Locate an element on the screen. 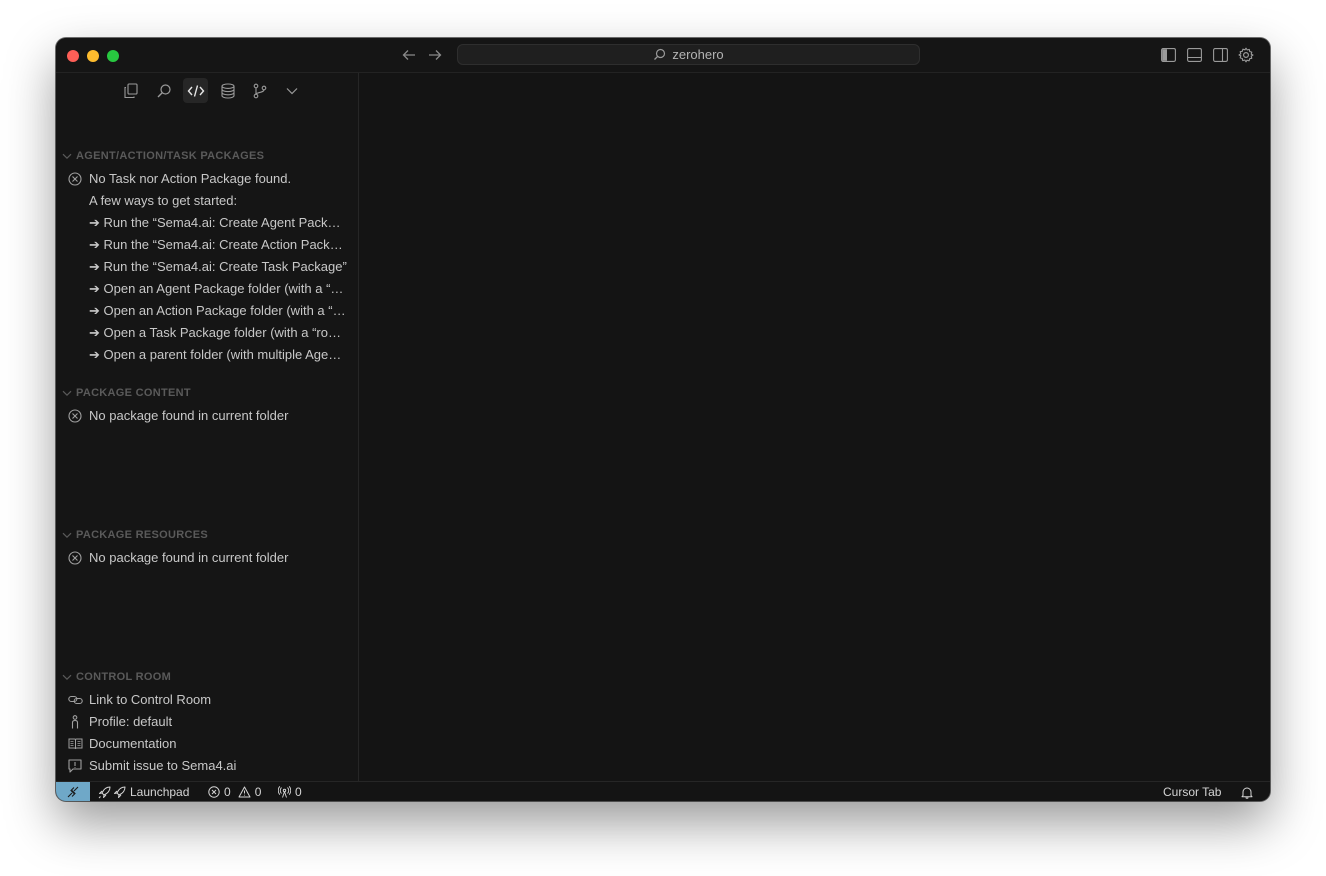 Image resolution: width=1326 pixels, height=876 pixels. link-icon is located at coordinates (75, 700).